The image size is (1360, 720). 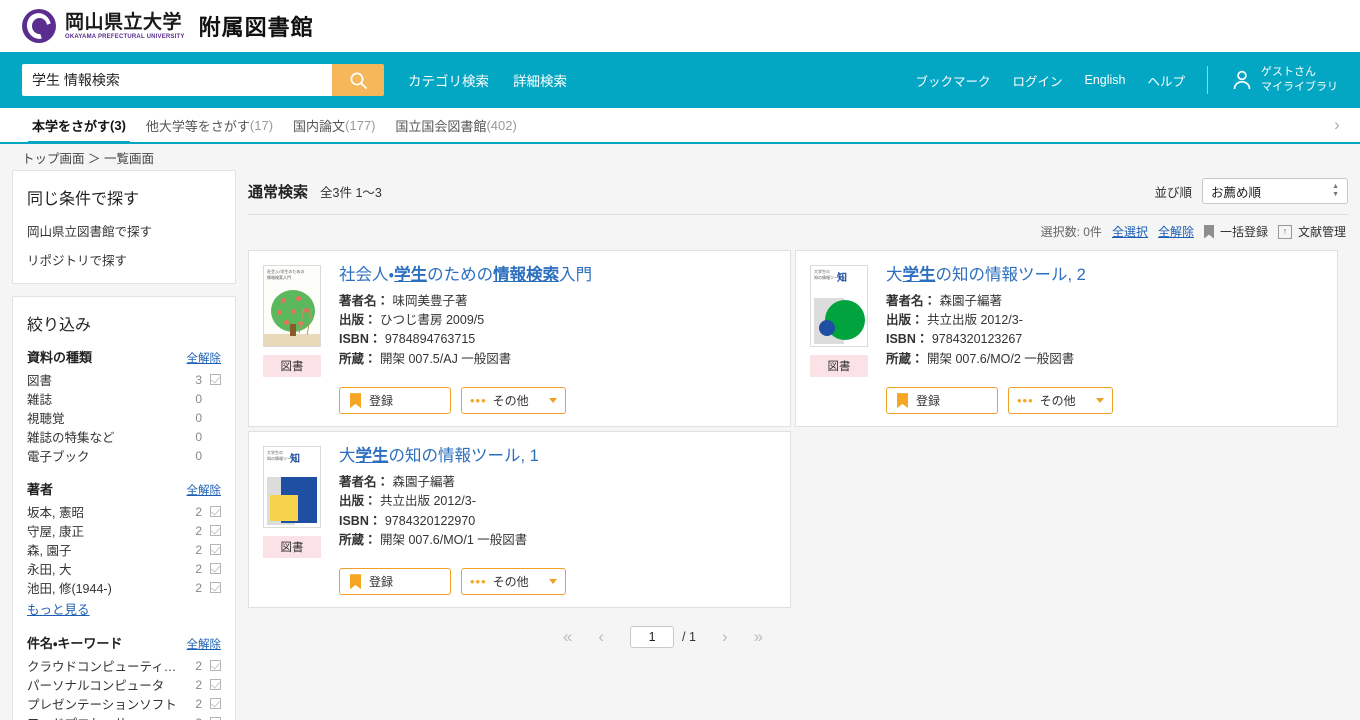 I want to click on facet-row: パーソナルコンピュータ 2, so click(x=124, y=684).